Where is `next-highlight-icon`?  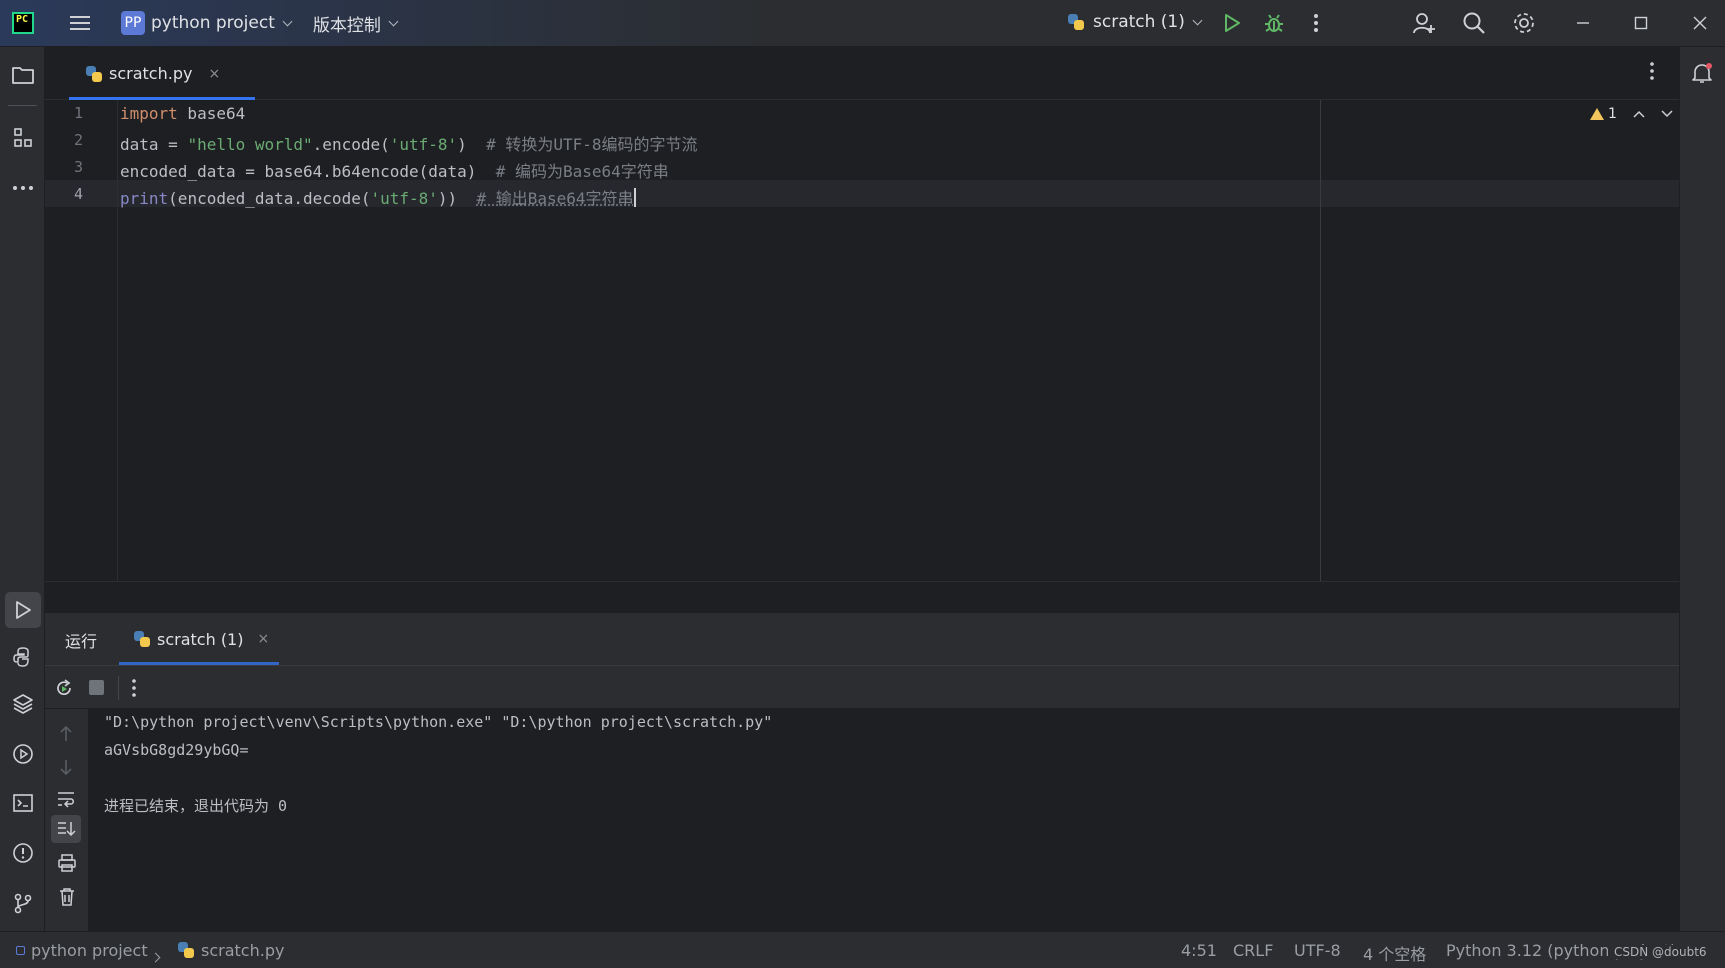
next-highlight-icon is located at coordinates (1667, 114).